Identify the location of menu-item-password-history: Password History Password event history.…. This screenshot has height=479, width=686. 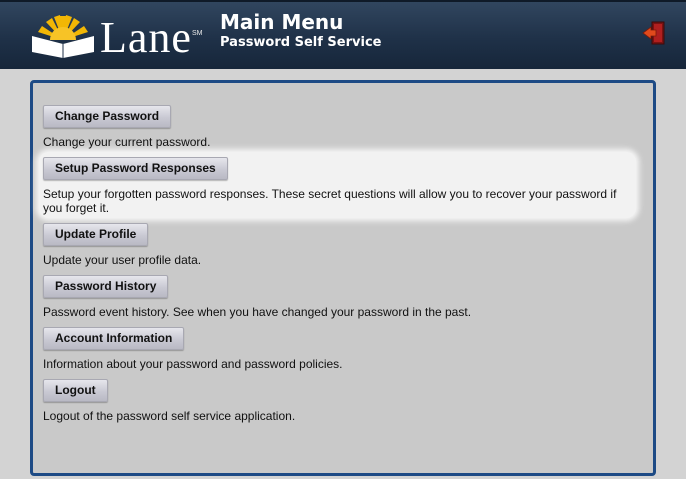
(339, 297).